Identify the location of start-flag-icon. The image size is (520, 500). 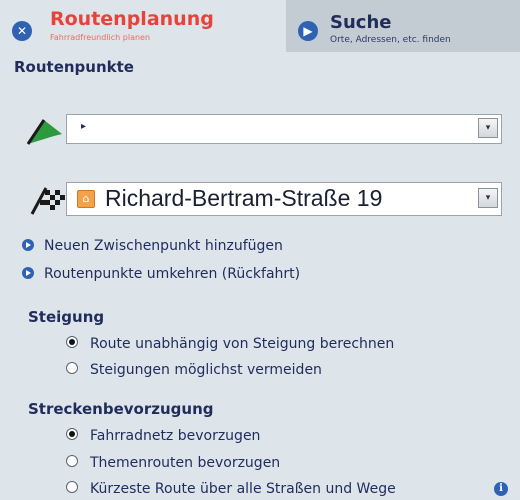
(44, 132).